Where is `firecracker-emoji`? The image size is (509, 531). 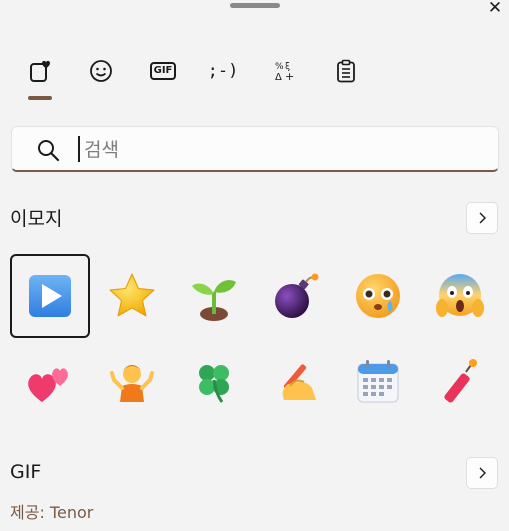
firecracker-emoji is located at coordinates (460, 381).